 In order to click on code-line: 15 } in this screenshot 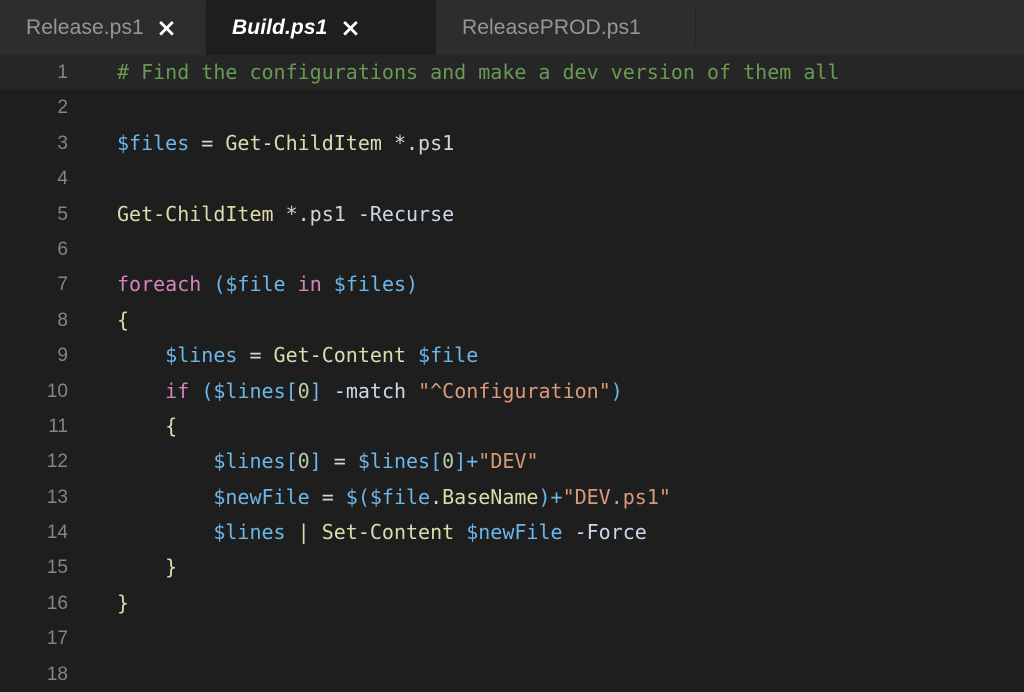, I will do `click(512, 567)`.